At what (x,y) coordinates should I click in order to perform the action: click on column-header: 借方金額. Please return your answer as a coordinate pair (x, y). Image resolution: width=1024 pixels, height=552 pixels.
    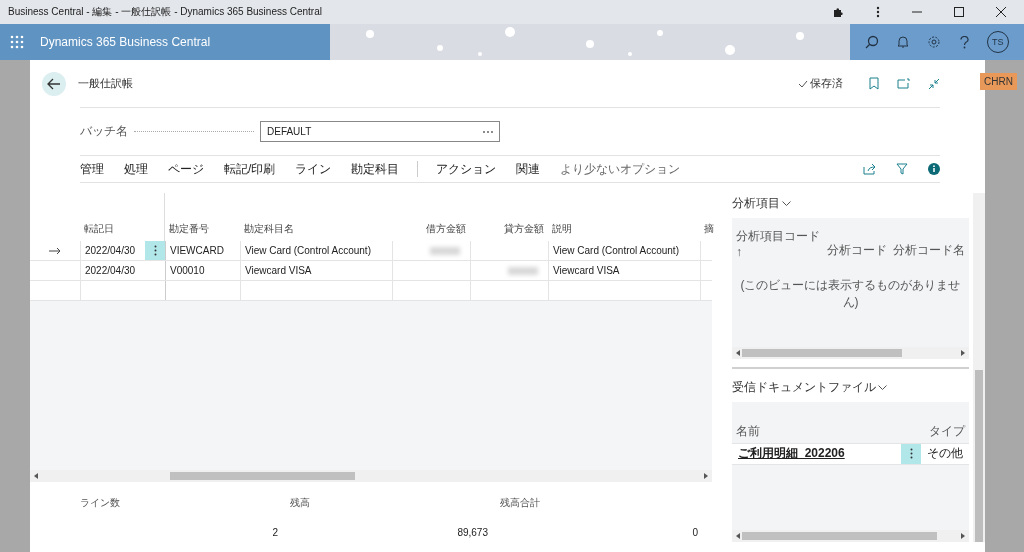
    Looking at the image, I should click on (431, 231).